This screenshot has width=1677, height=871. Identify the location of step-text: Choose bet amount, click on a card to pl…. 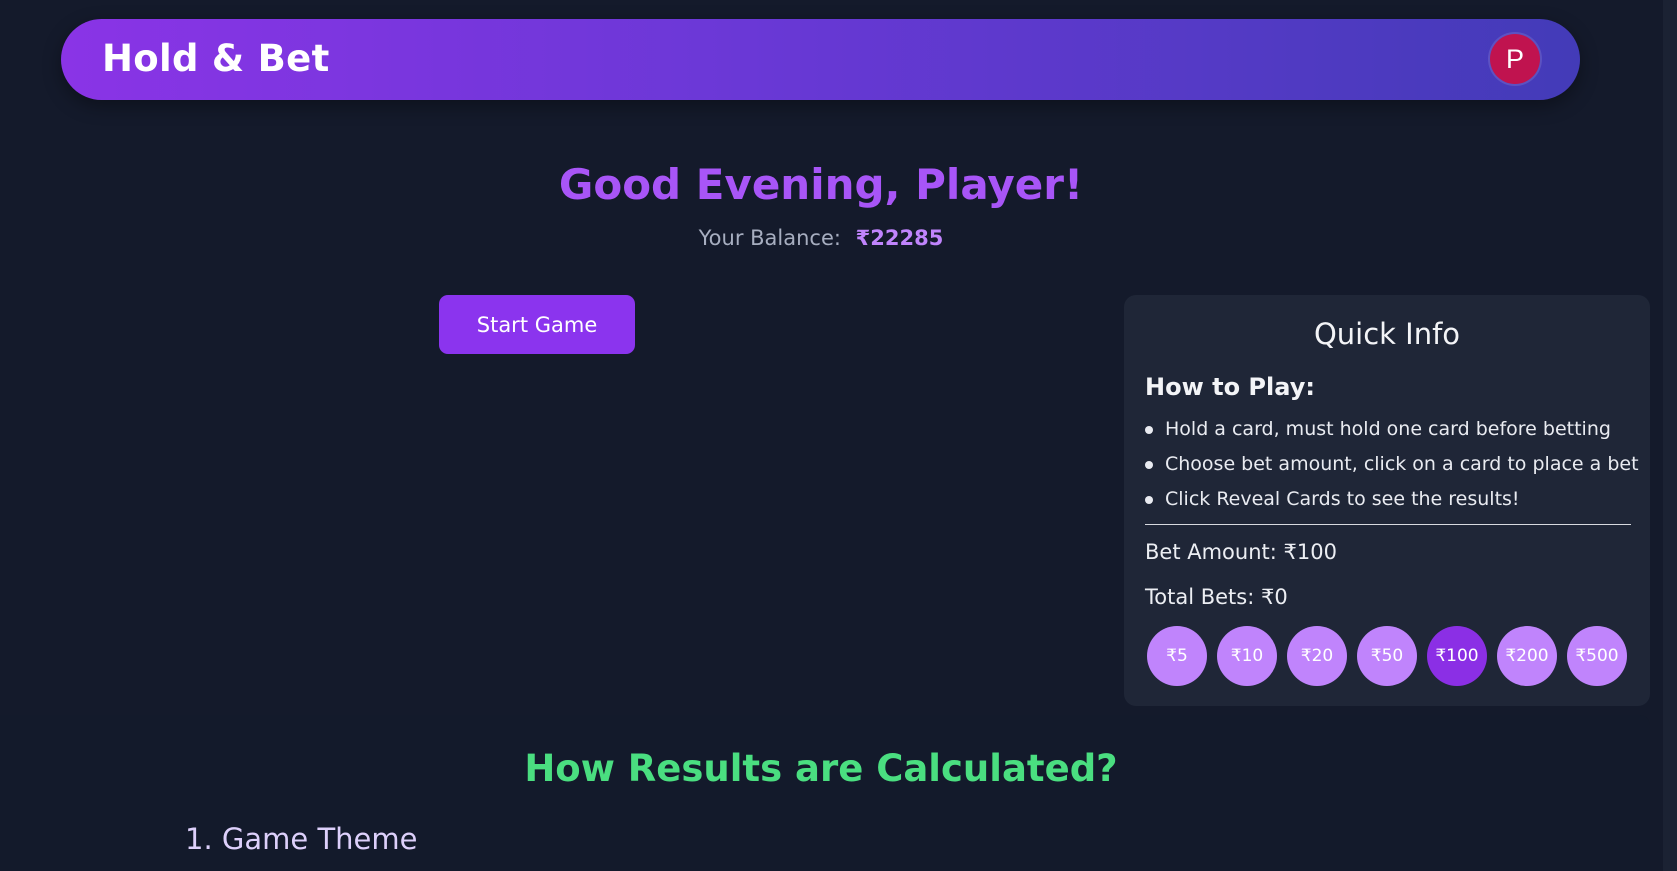
(1402, 464).